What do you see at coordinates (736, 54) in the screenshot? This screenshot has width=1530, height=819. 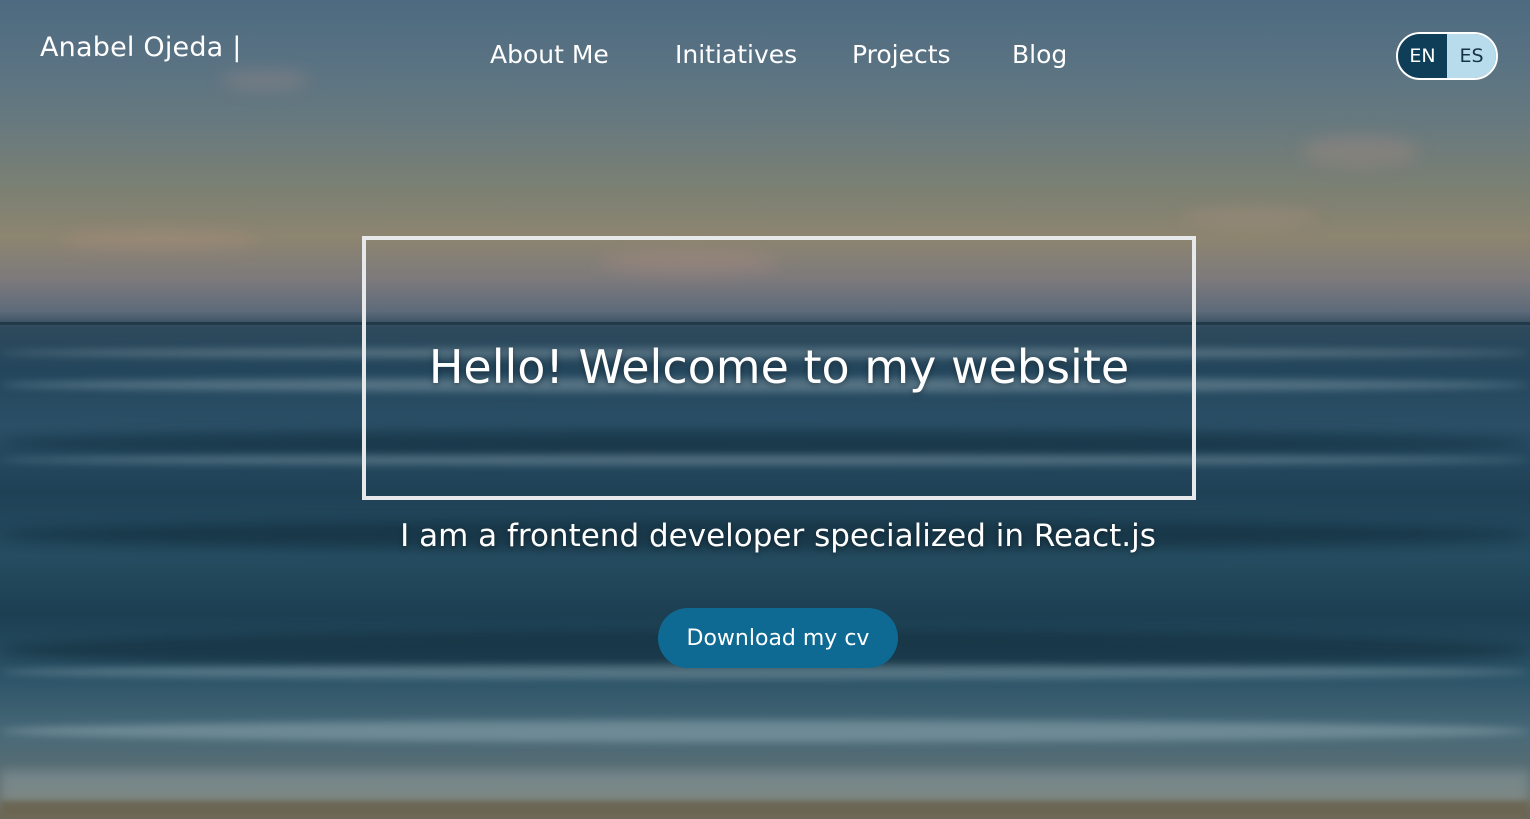 I see `nav-link-initiatives: Initiatives` at bounding box center [736, 54].